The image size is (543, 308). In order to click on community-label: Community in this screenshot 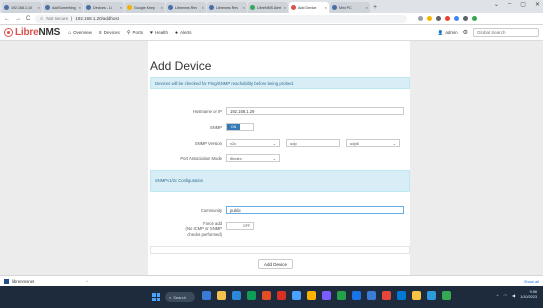, I will do `click(211, 210)`.